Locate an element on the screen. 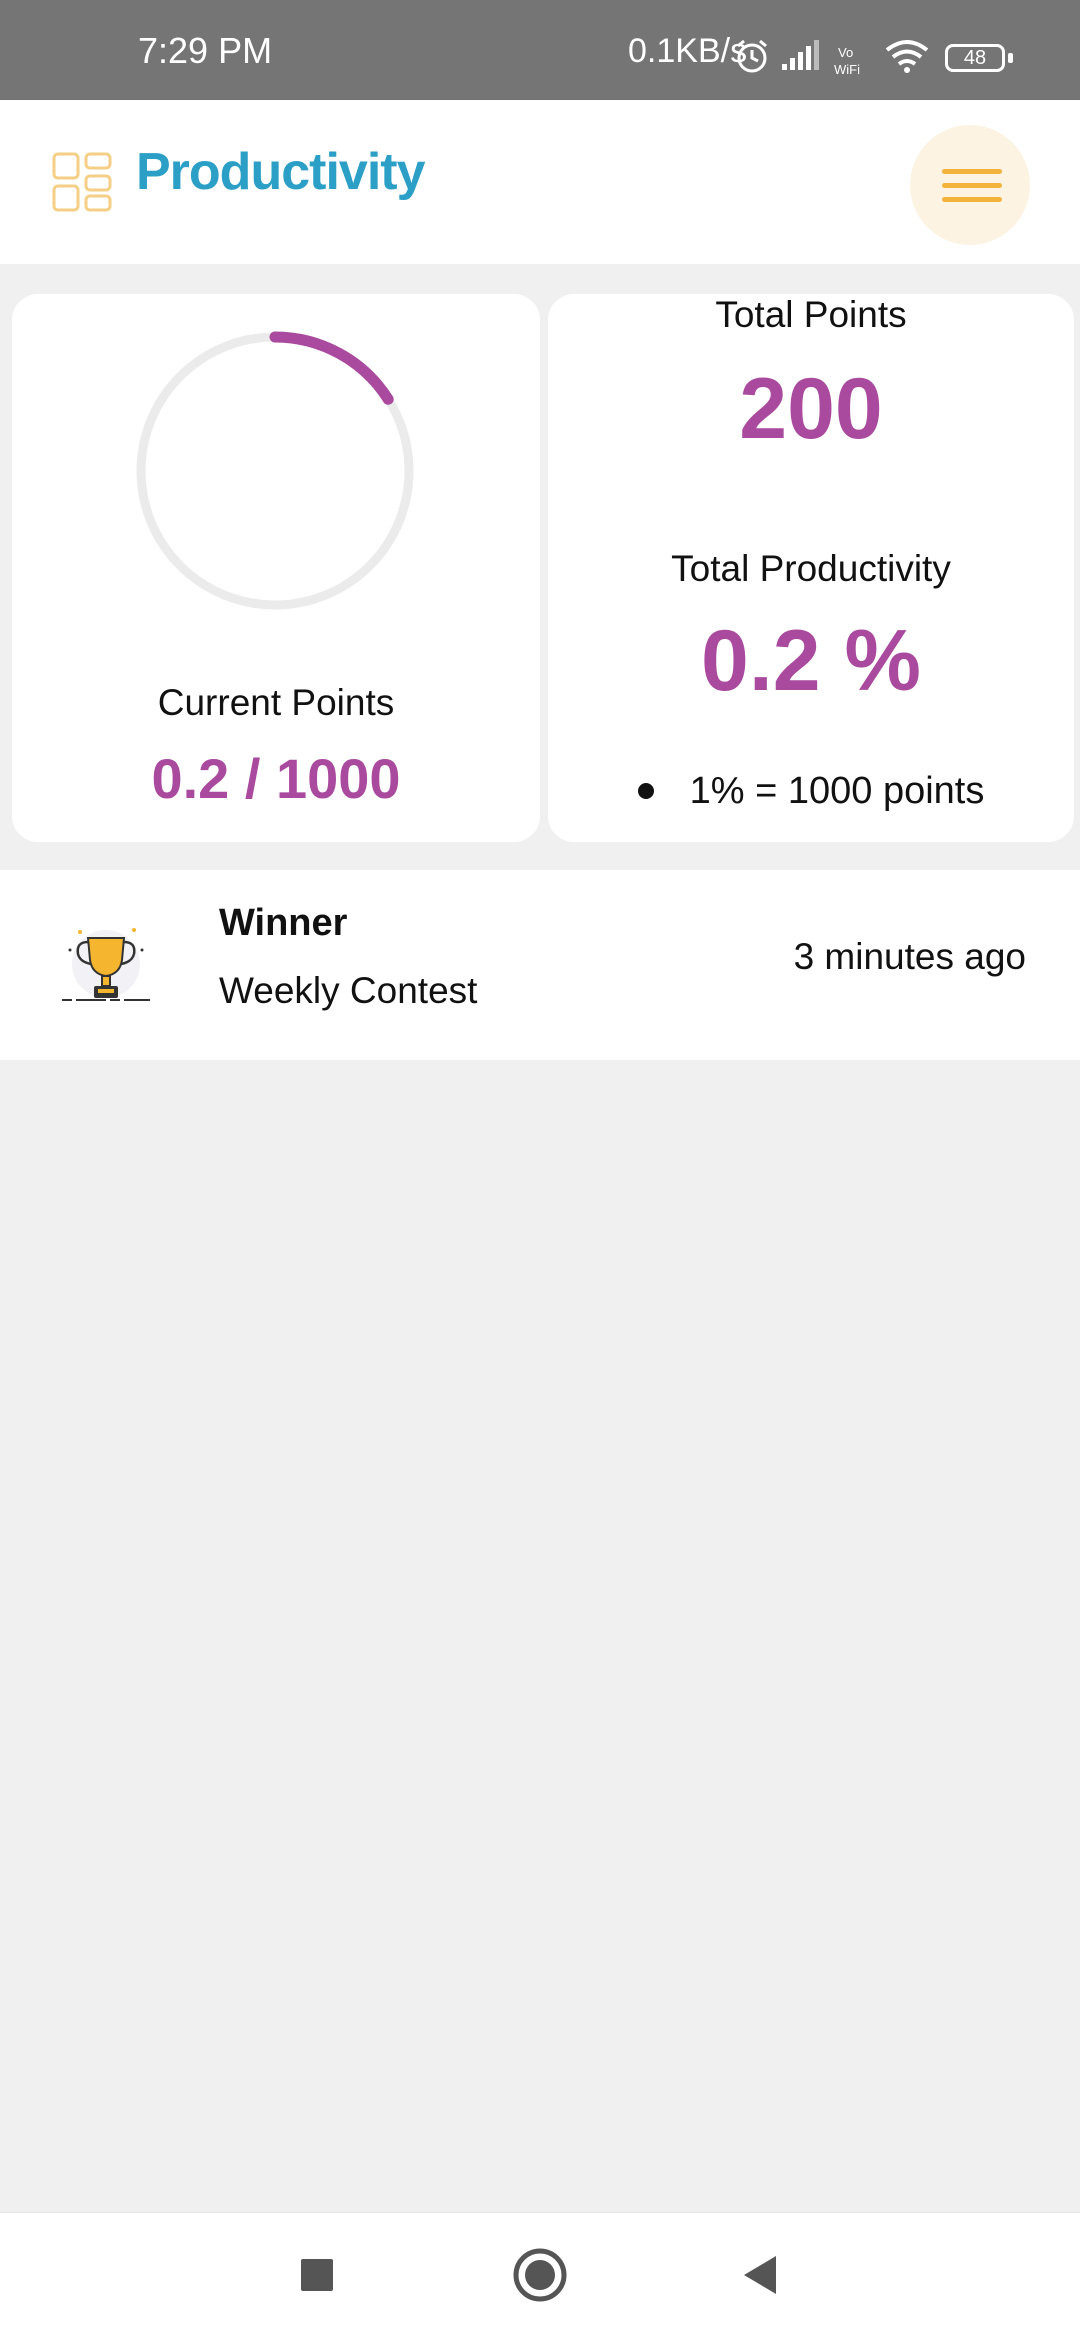 Image resolution: width=1080 pixels, height=2341 pixels. total-points-value: 200 is located at coordinates (811, 409).